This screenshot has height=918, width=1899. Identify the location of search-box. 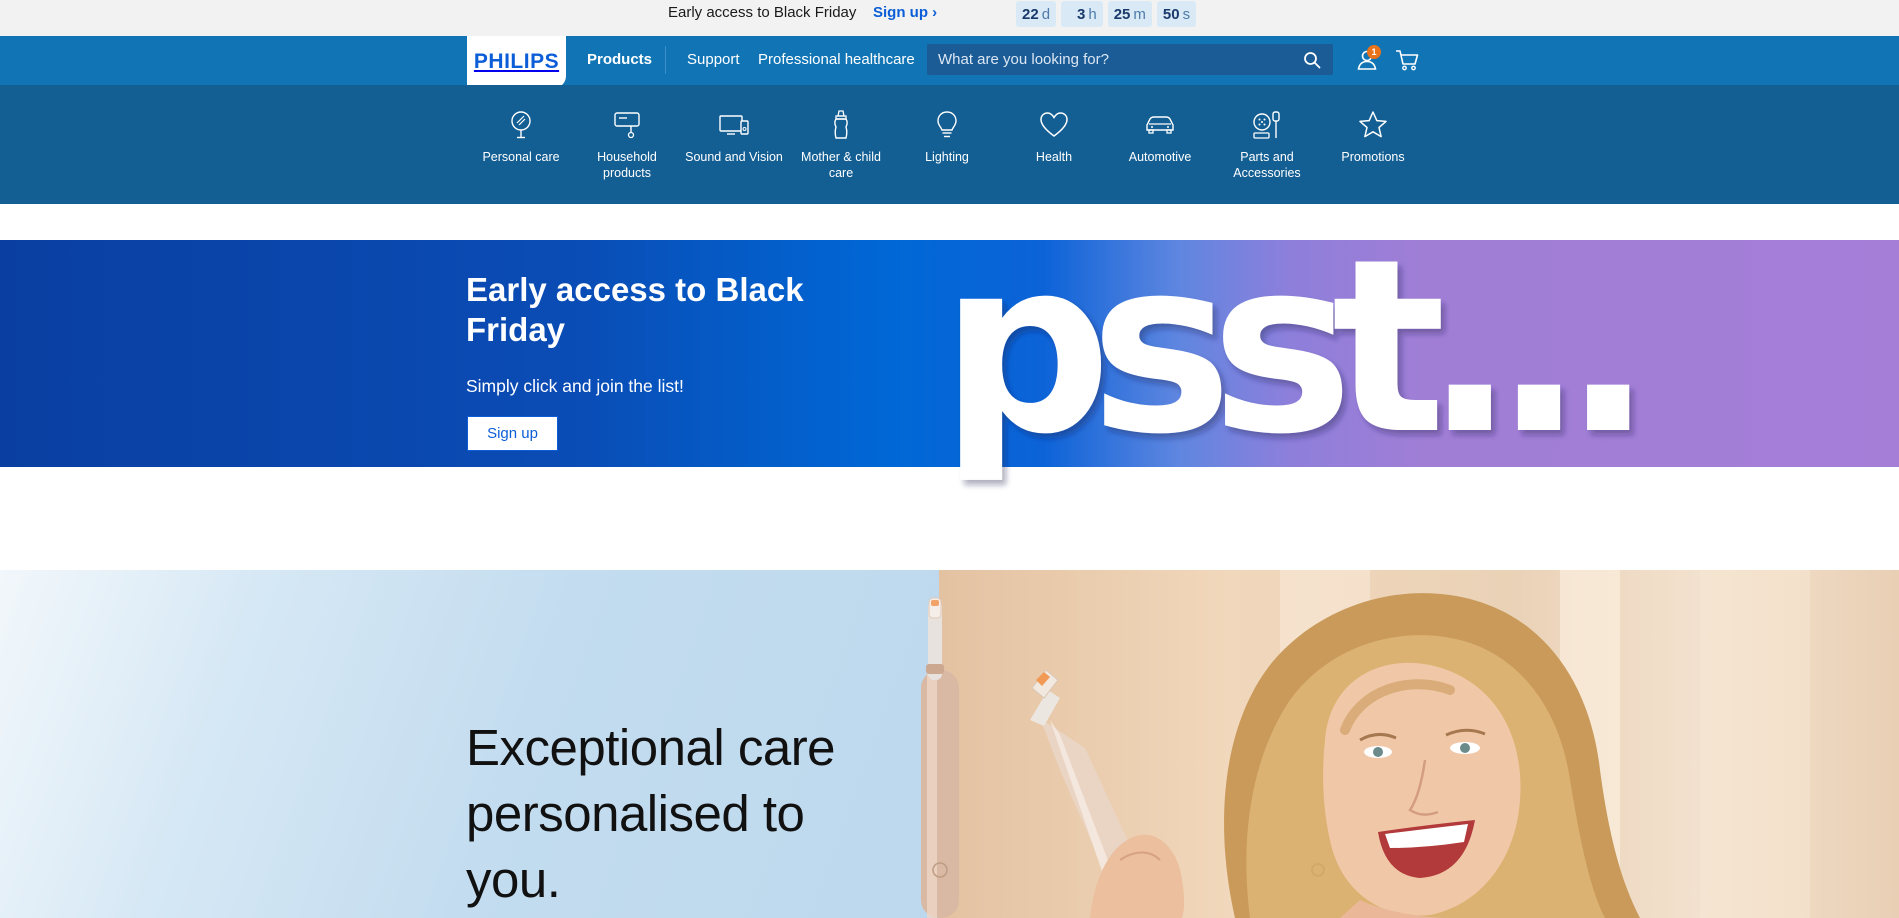
(1130, 59).